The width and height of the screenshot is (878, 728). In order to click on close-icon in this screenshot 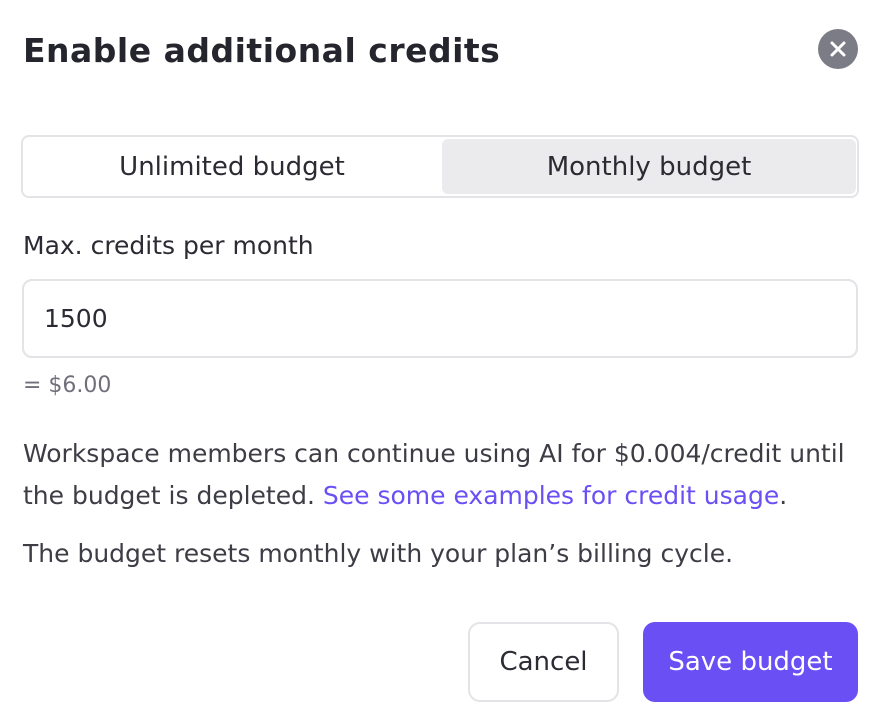, I will do `click(838, 49)`.